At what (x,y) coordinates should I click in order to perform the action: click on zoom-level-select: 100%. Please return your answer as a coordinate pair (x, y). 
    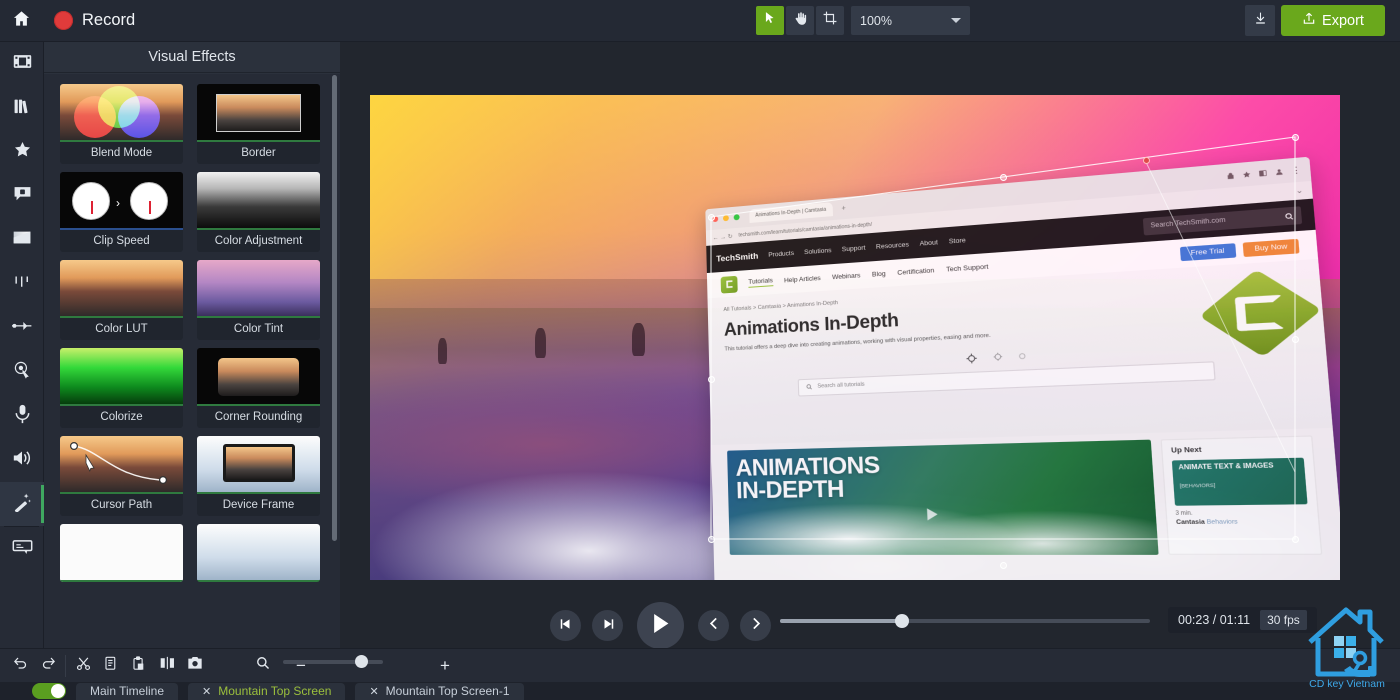
    Looking at the image, I should click on (910, 20).